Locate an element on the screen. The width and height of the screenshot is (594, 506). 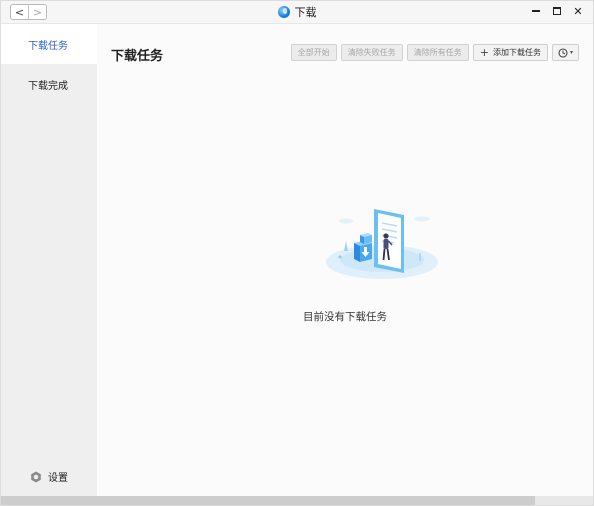
chevron-down-icon: ▾ is located at coordinates (571, 52).